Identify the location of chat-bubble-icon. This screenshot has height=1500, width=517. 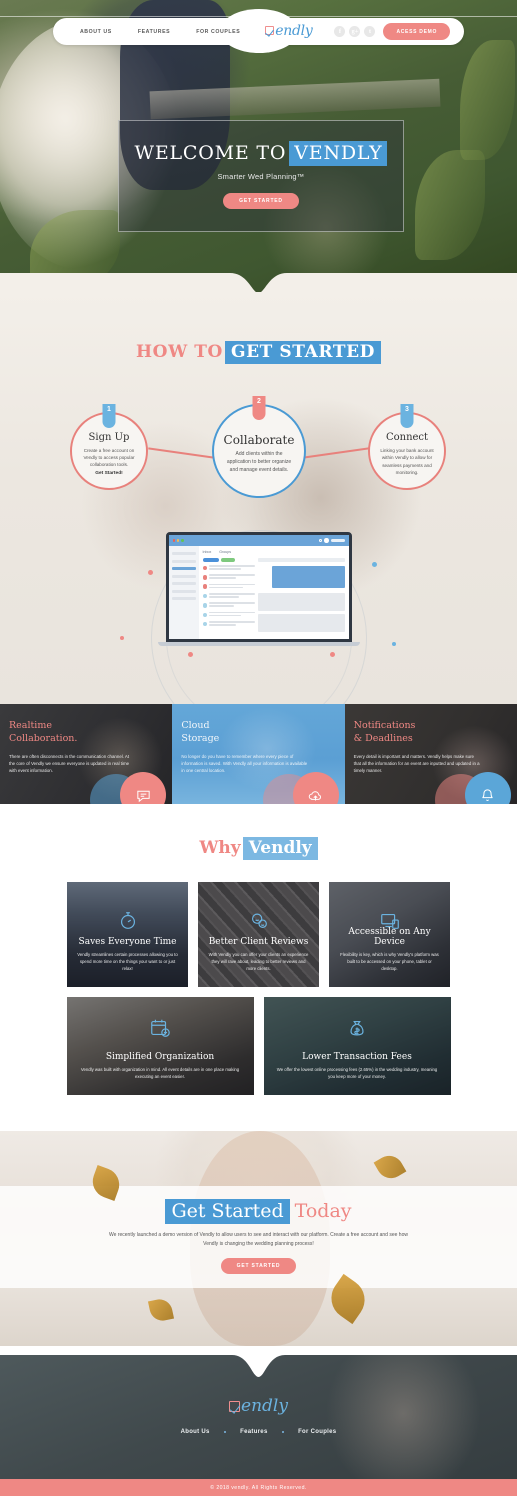
(143, 788).